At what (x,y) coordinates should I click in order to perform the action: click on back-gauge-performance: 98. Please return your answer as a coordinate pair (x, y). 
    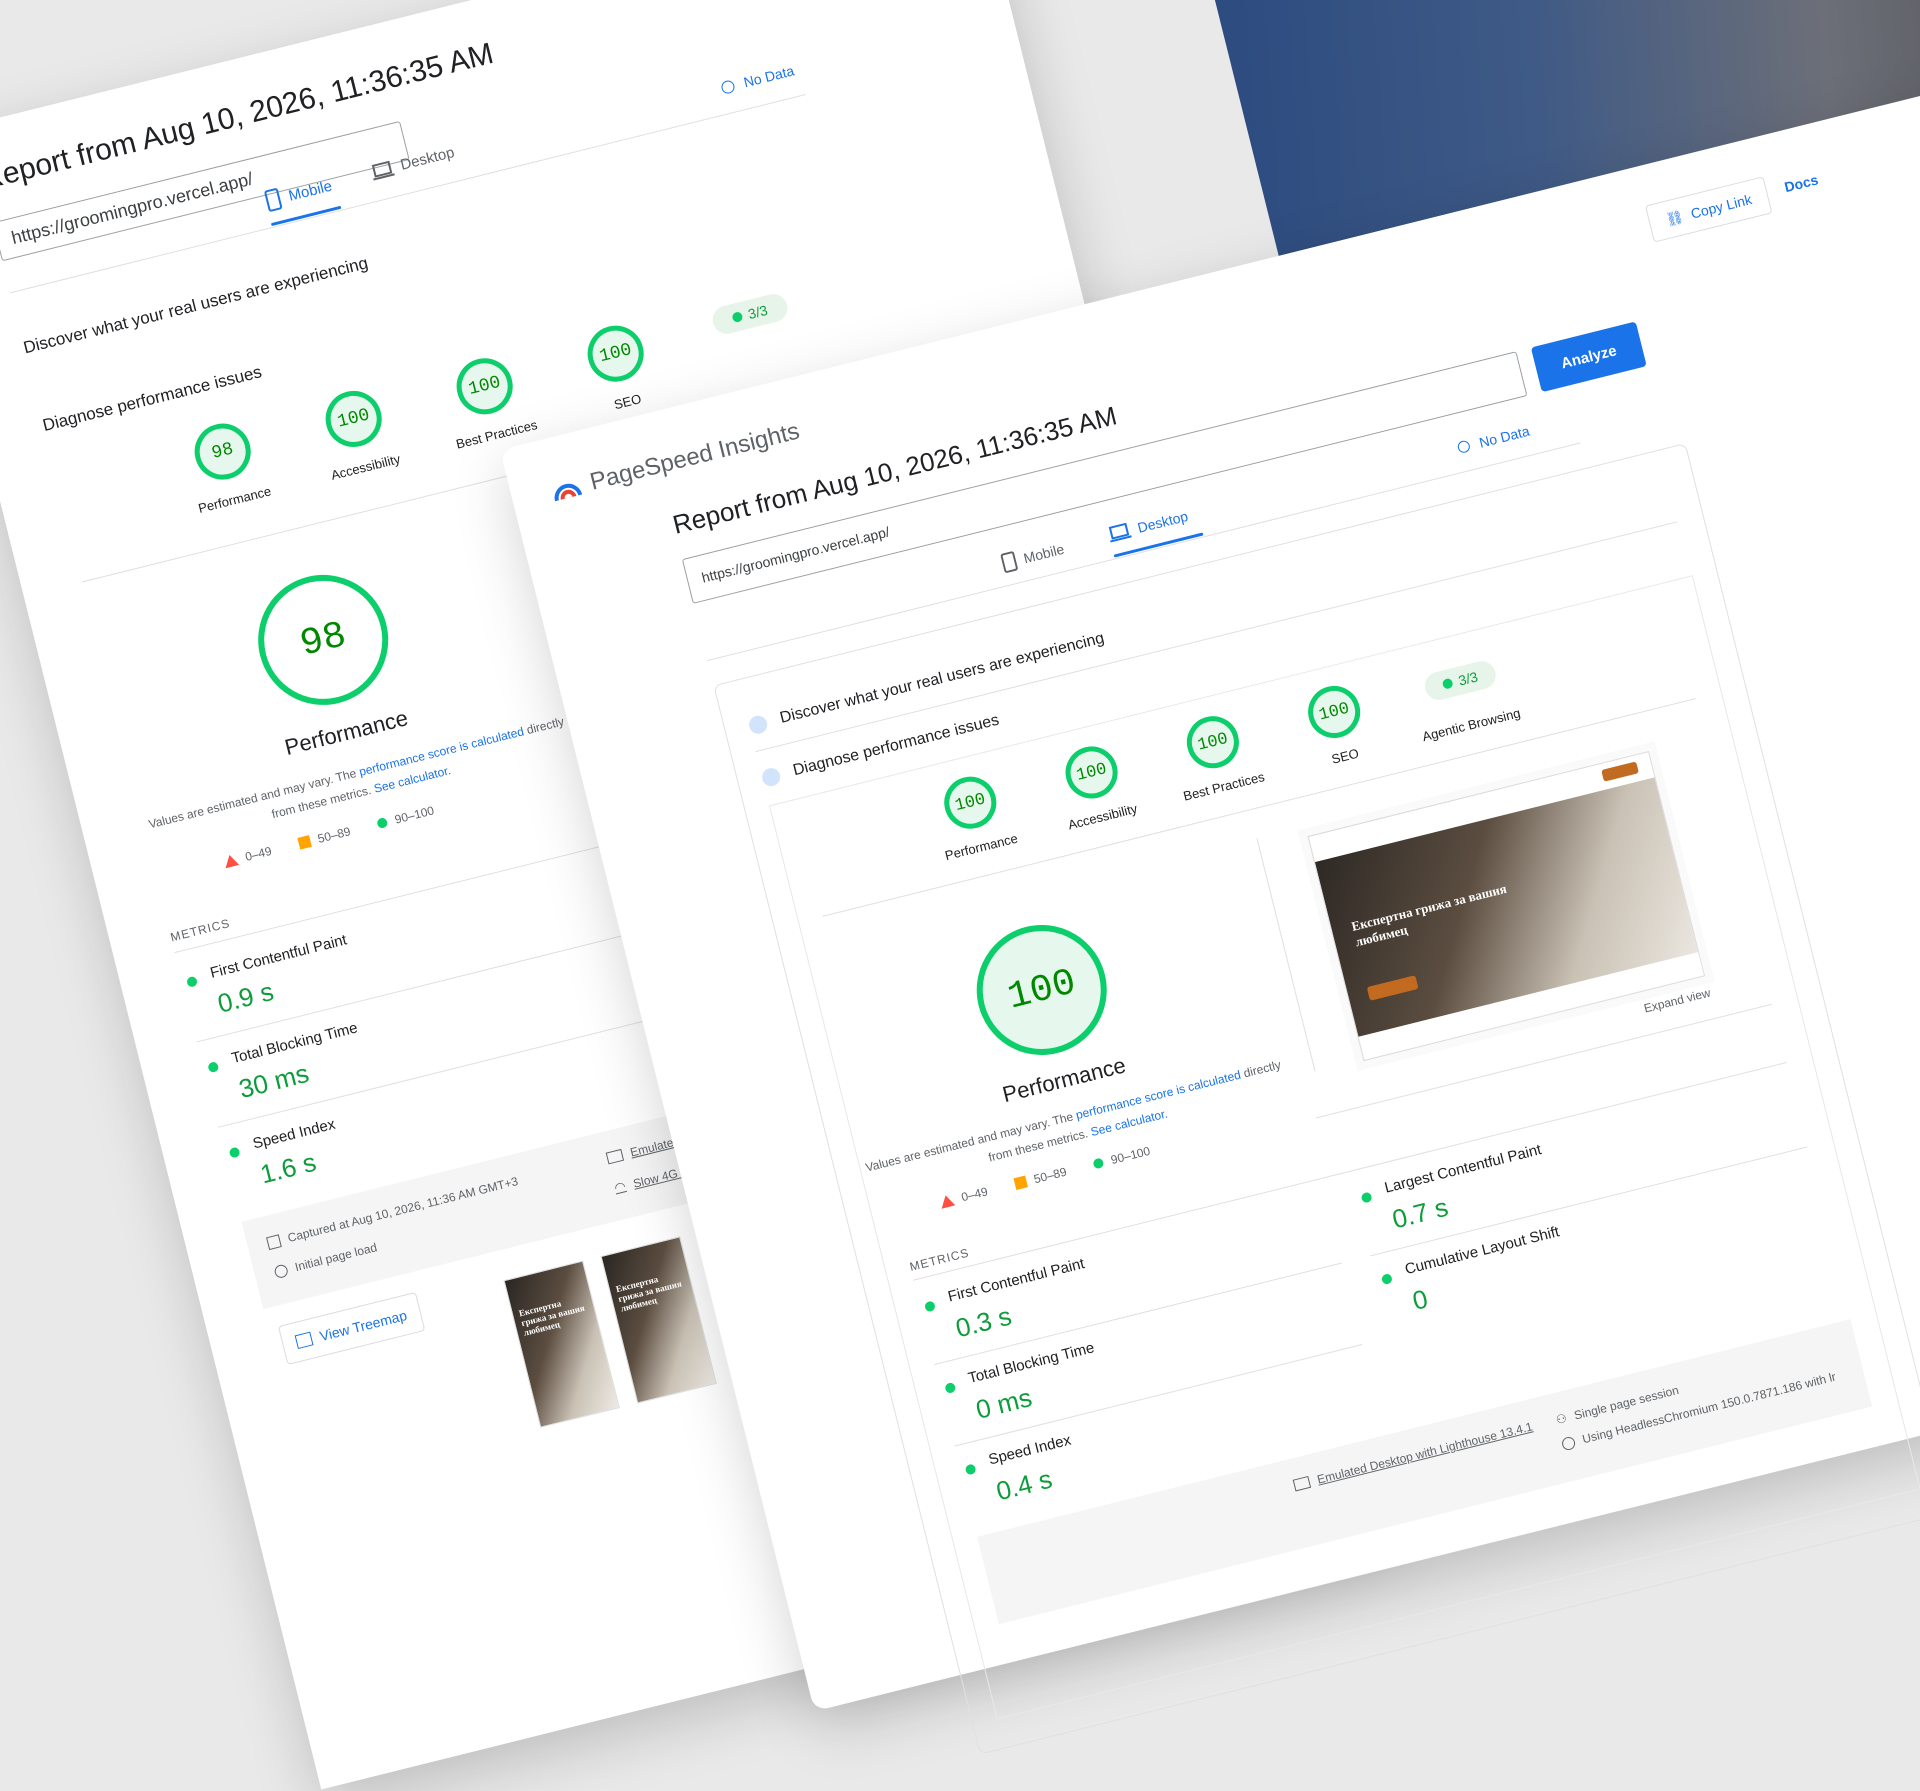
    Looking at the image, I should click on (222, 451).